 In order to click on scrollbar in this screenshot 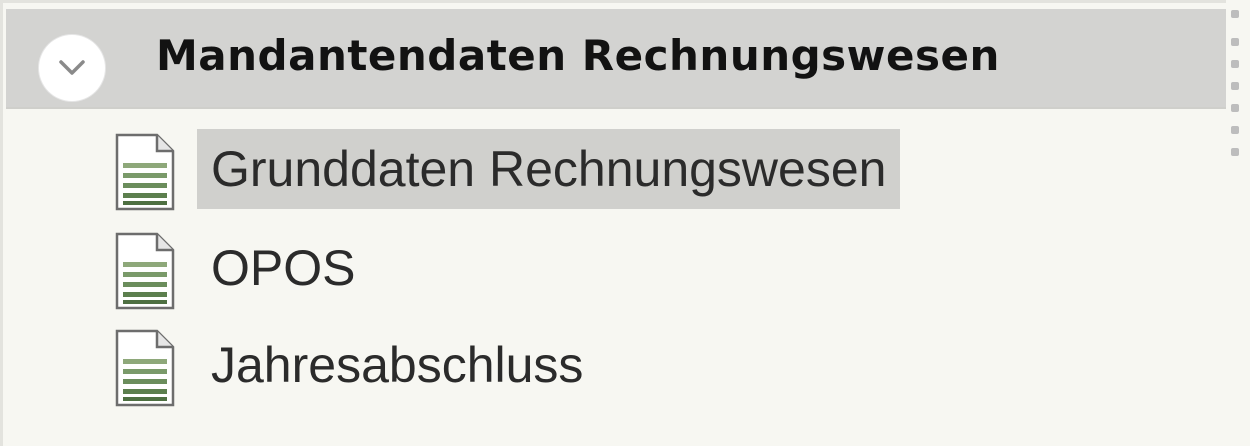, I will do `click(1235, 223)`.